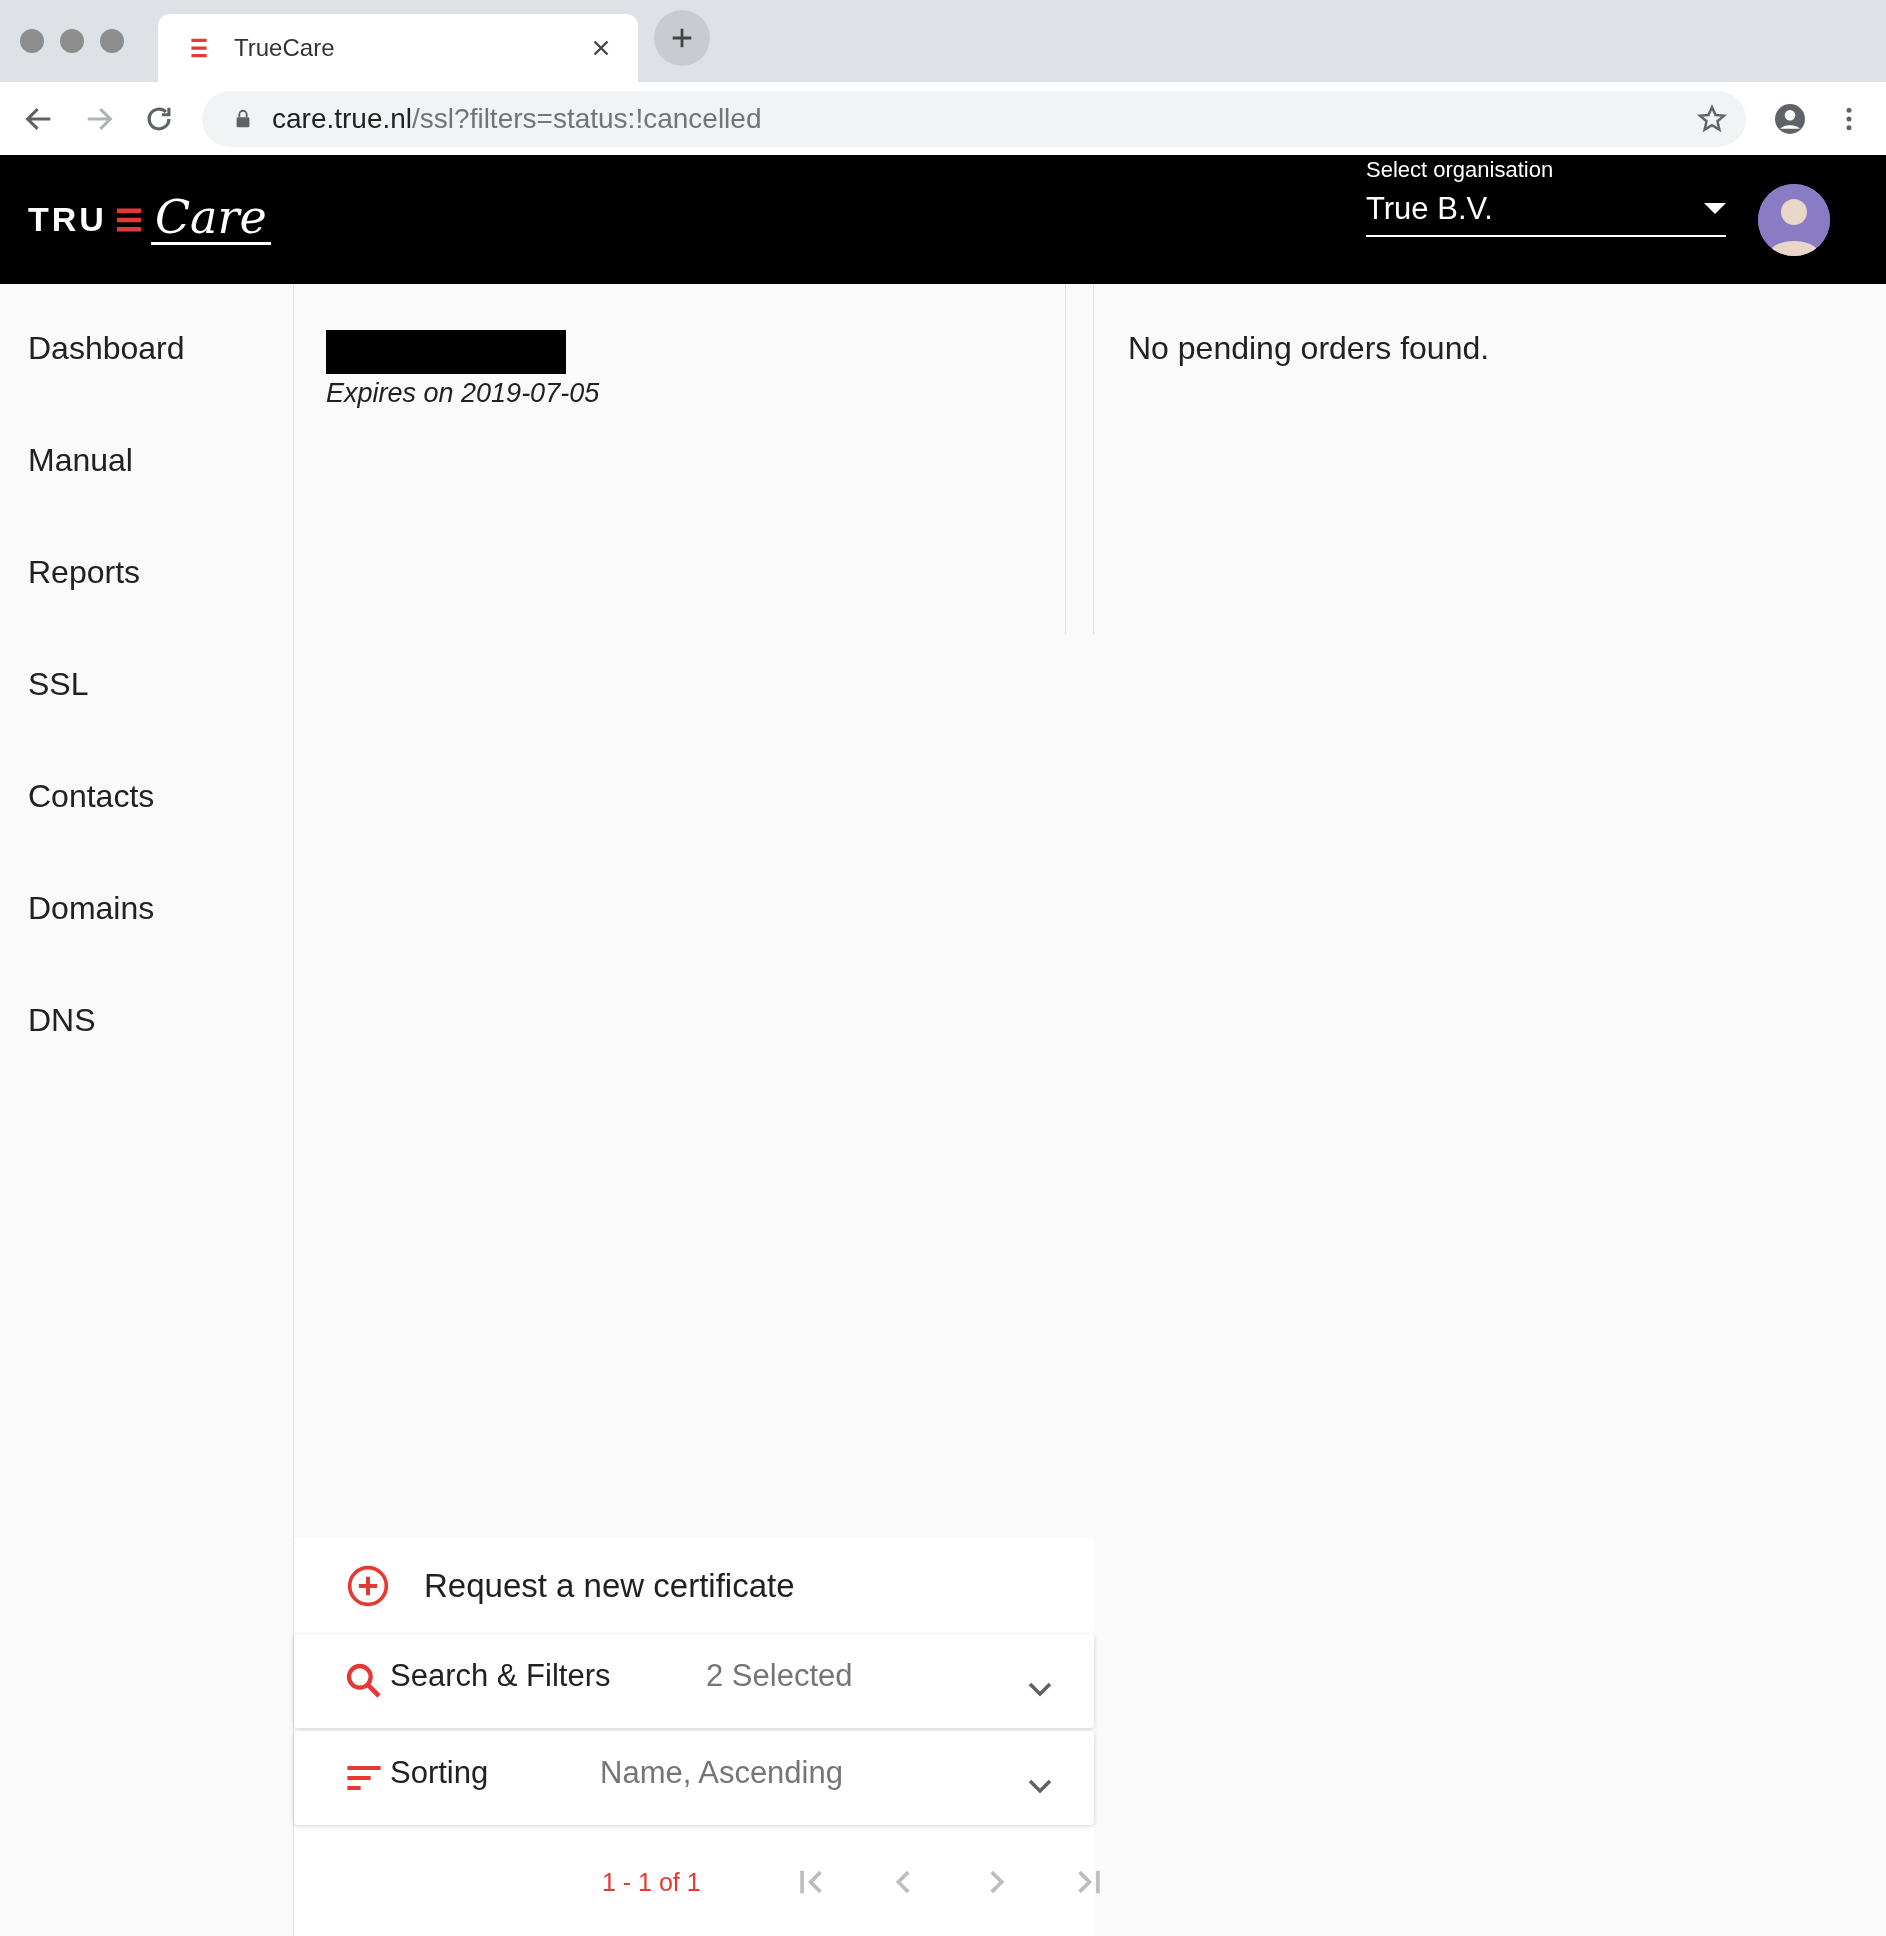 The width and height of the screenshot is (1886, 1936). Describe the element at coordinates (780, 1676) in the screenshot. I see `panel-summary: 2 Selected` at that location.